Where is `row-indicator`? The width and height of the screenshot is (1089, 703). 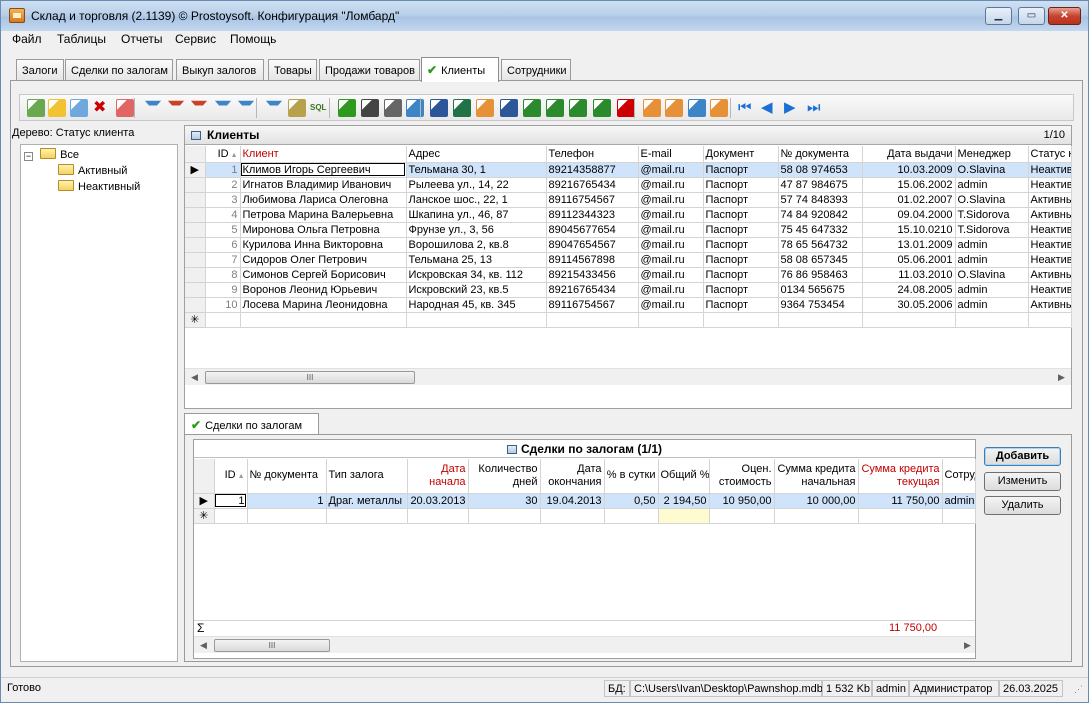 row-indicator is located at coordinates (195, 275).